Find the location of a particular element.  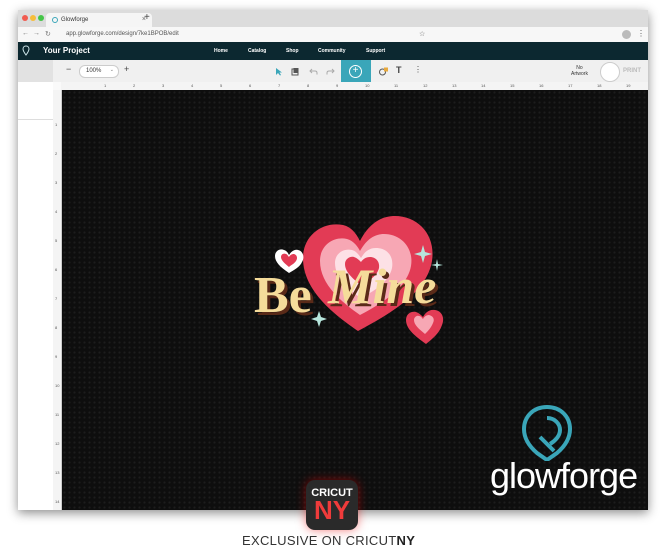

project-title: Your Project is located at coordinates (66, 50).